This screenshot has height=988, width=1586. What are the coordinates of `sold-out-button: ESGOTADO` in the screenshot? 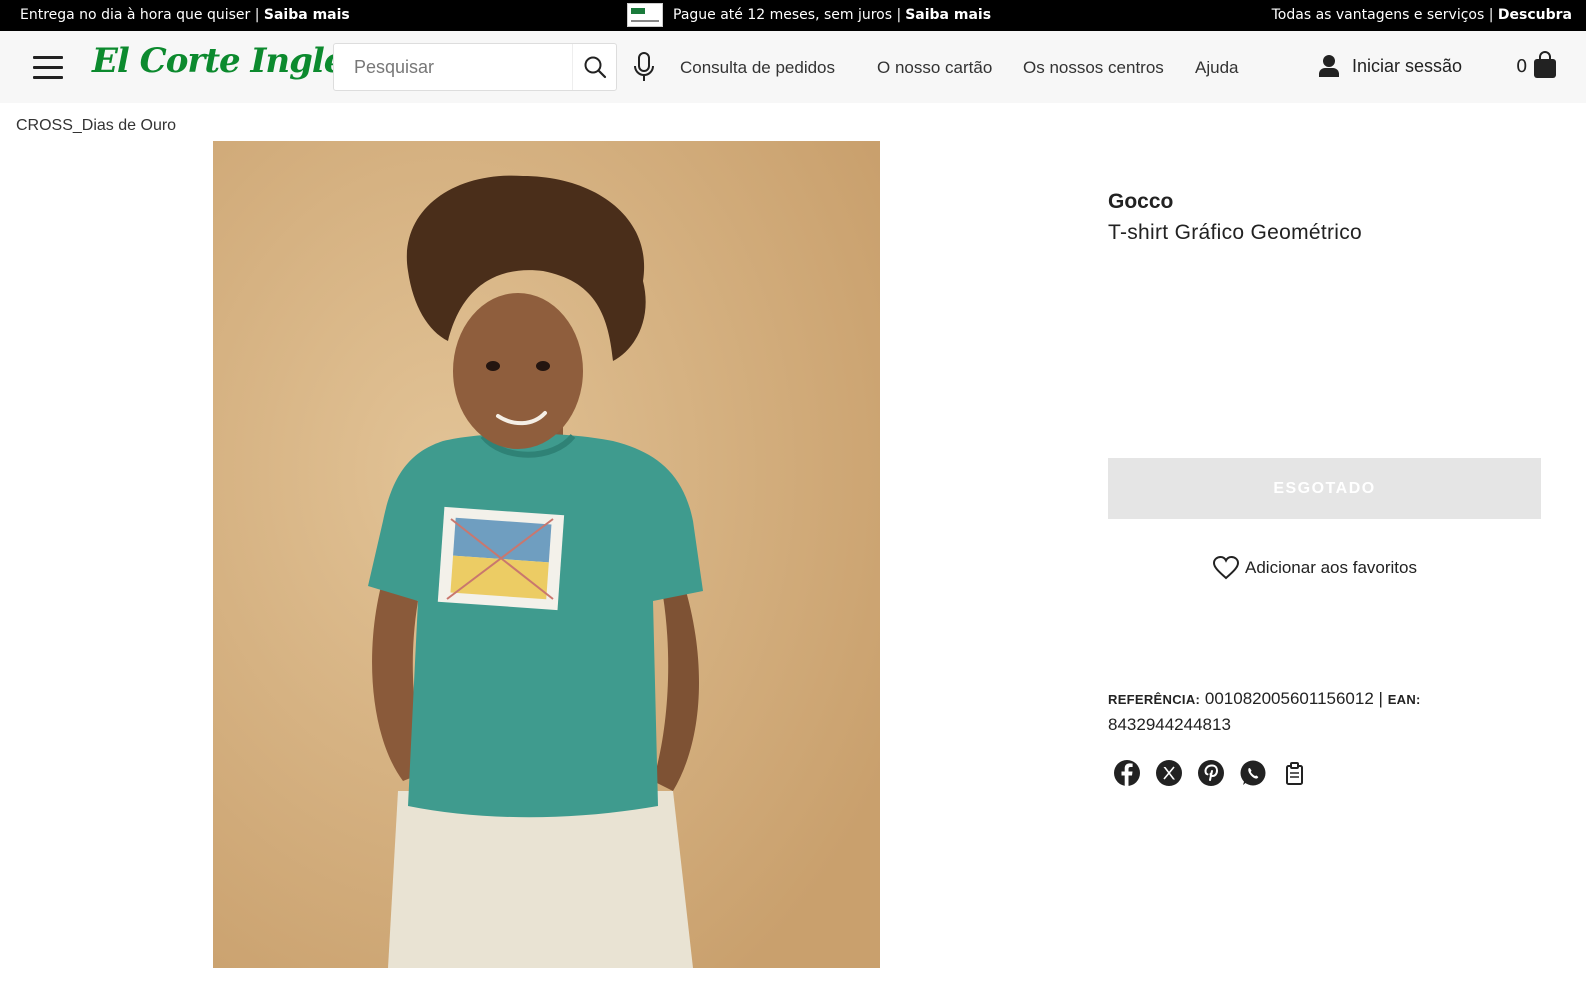 It's located at (1324, 488).